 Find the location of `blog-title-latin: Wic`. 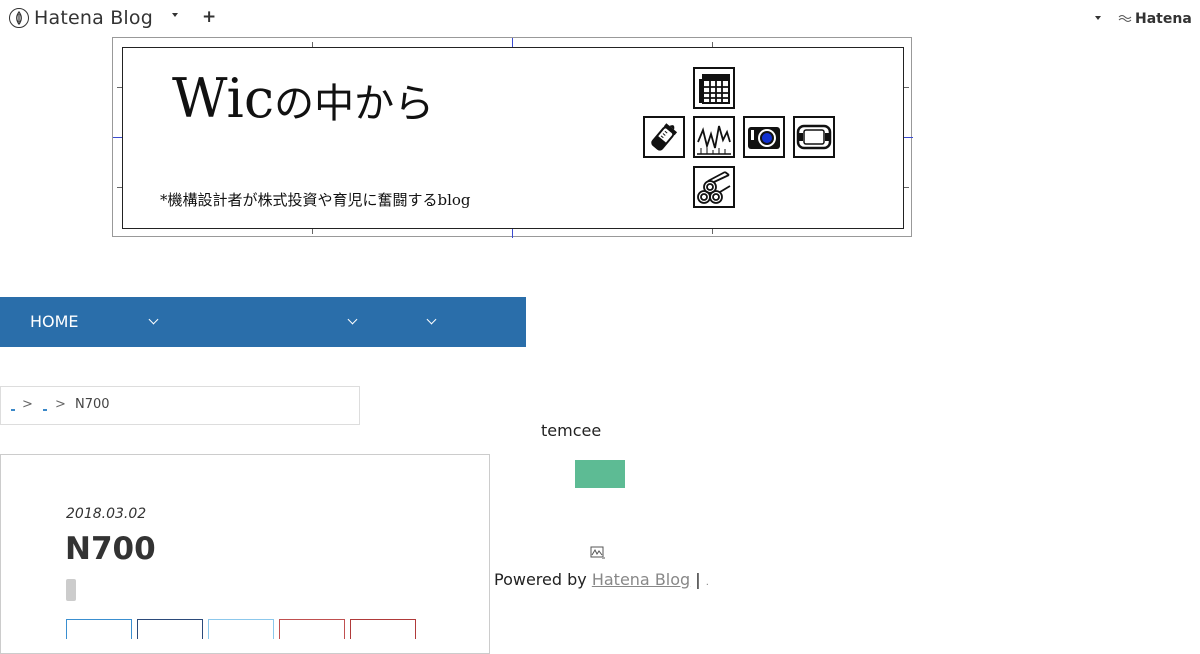

blog-title-latin: Wic is located at coordinates (223, 98).